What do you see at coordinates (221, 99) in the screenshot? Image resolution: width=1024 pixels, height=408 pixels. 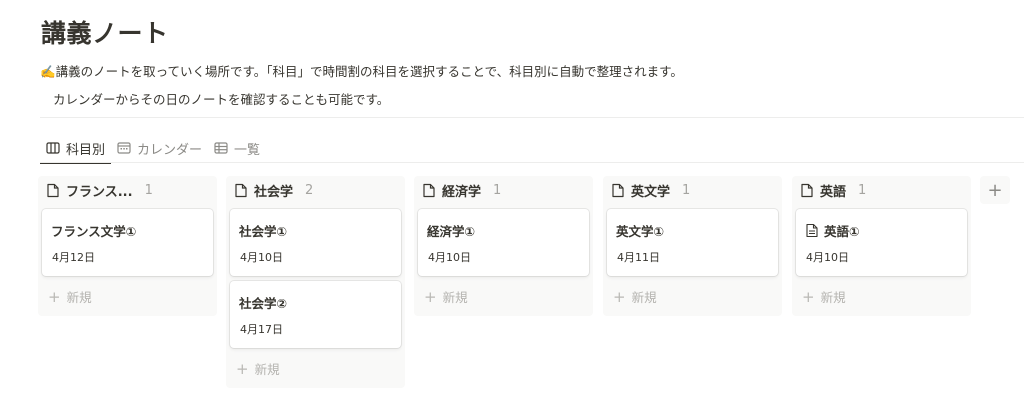 I see `page-description-line-2: カレンダーからその日のノートを確認することも可能です。` at bounding box center [221, 99].